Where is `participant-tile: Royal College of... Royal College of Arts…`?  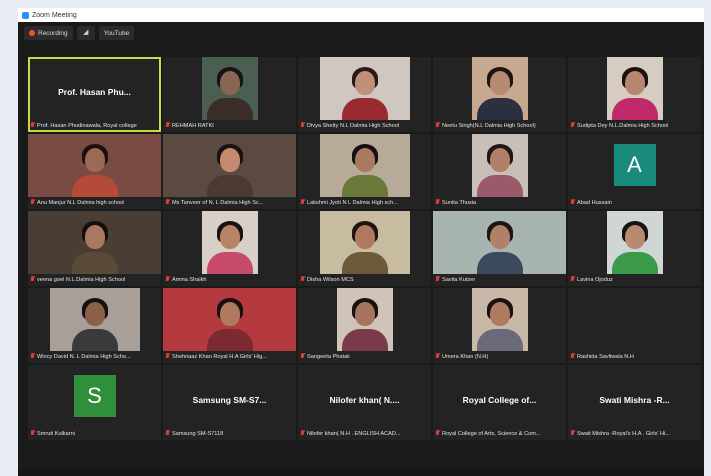 participant-tile: Royal College of... Royal College of Arts… is located at coordinates (499, 402).